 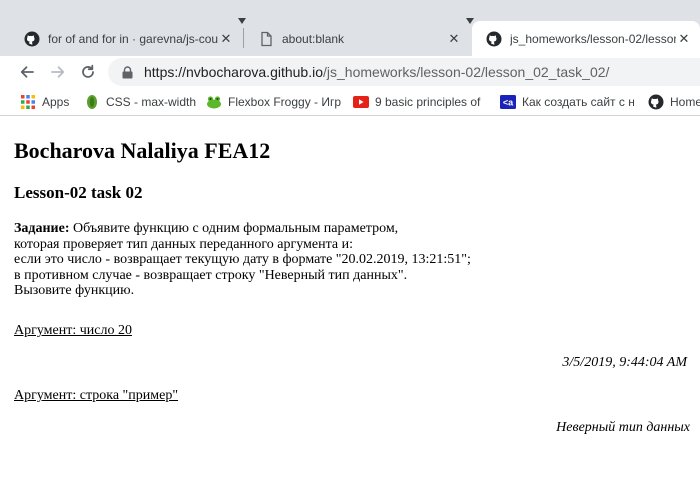 I want to click on reload-icon, so click(x=88, y=71).